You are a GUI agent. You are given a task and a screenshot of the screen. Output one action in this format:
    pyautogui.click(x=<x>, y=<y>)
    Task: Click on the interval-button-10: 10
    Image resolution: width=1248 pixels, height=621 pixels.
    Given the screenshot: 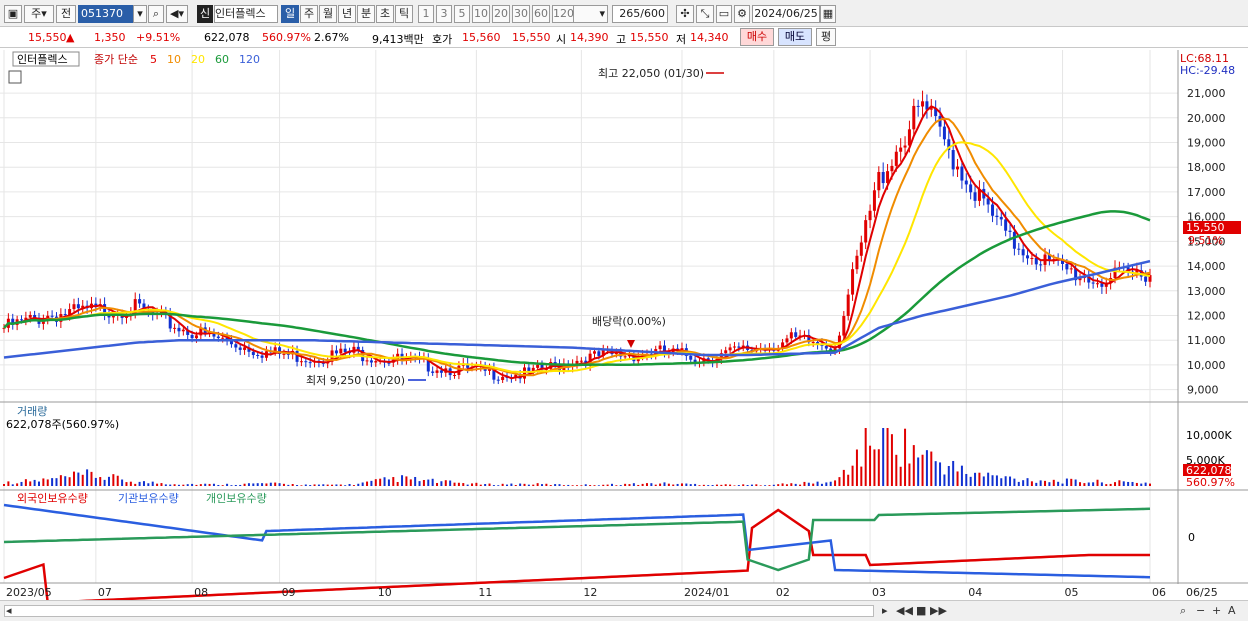 What is the action you would take?
    pyautogui.click(x=481, y=14)
    